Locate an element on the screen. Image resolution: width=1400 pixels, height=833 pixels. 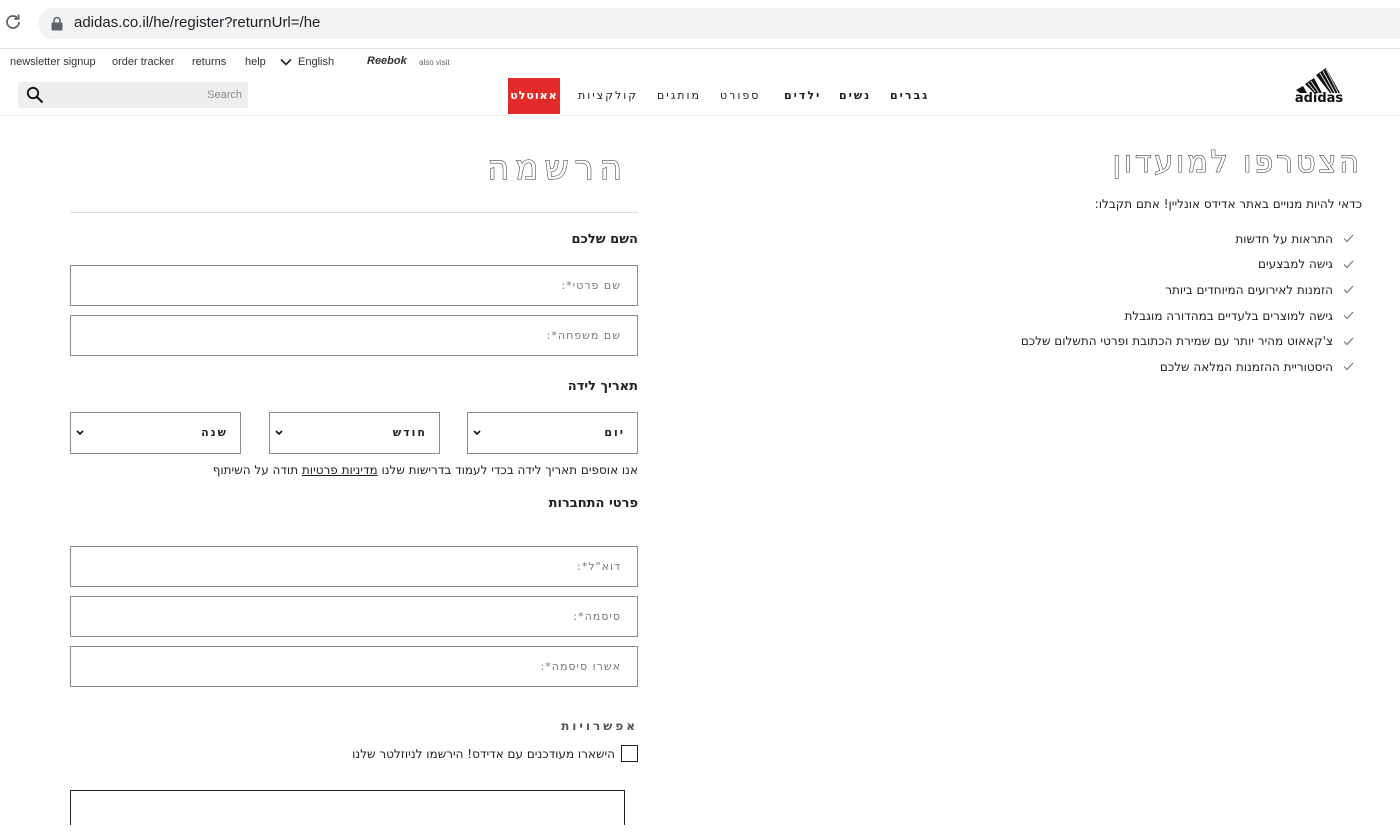
email-field-box is located at coordinates (354, 566).